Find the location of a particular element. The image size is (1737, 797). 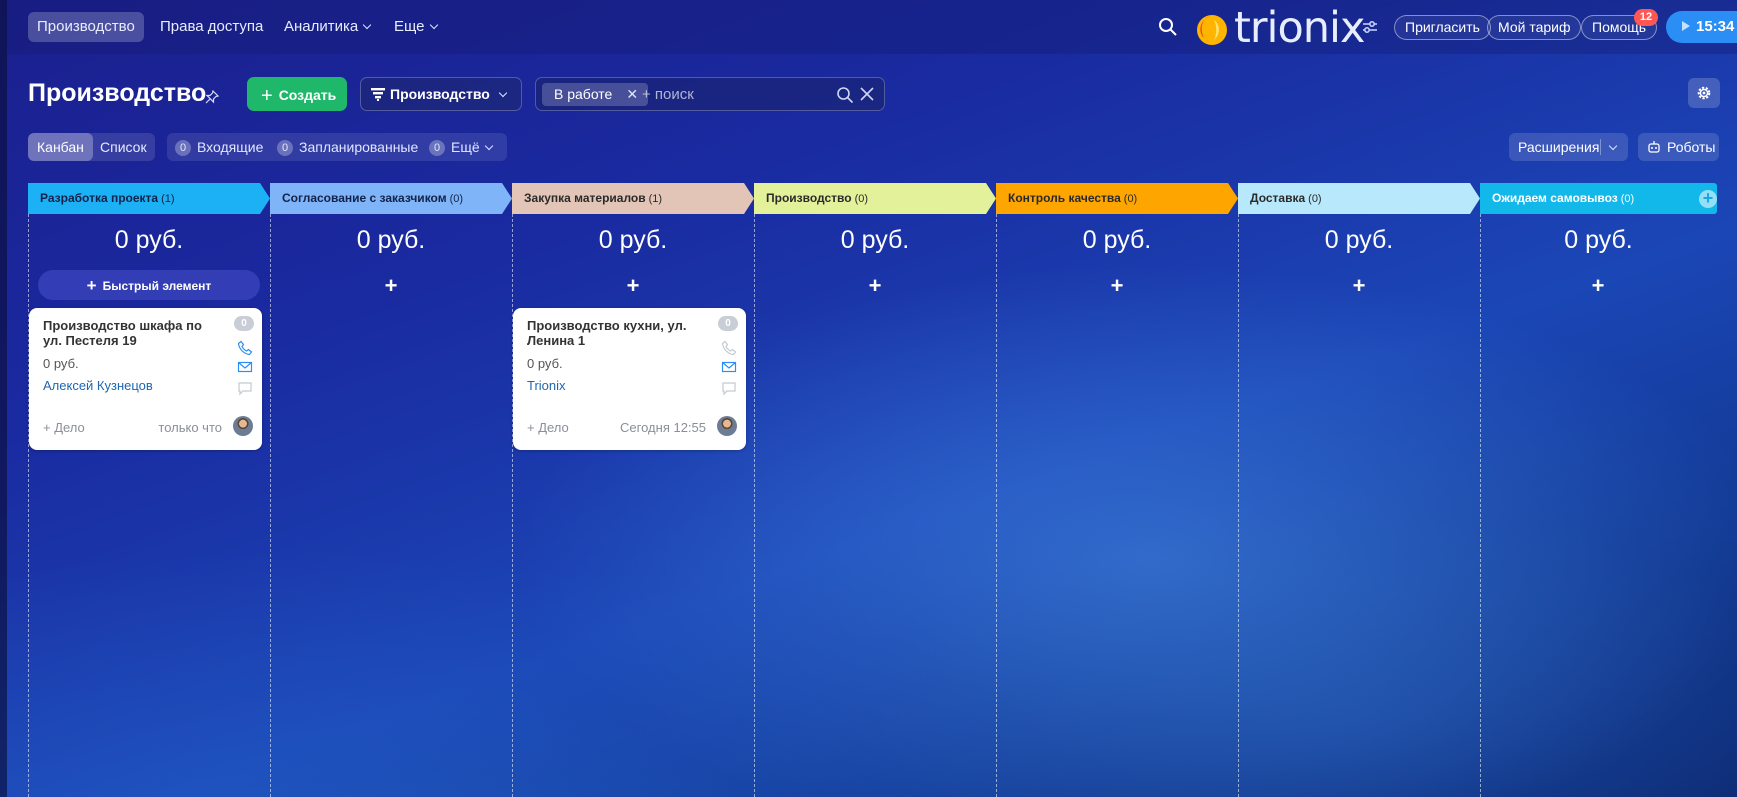

nav-item-label: Права доступа is located at coordinates (212, 26).